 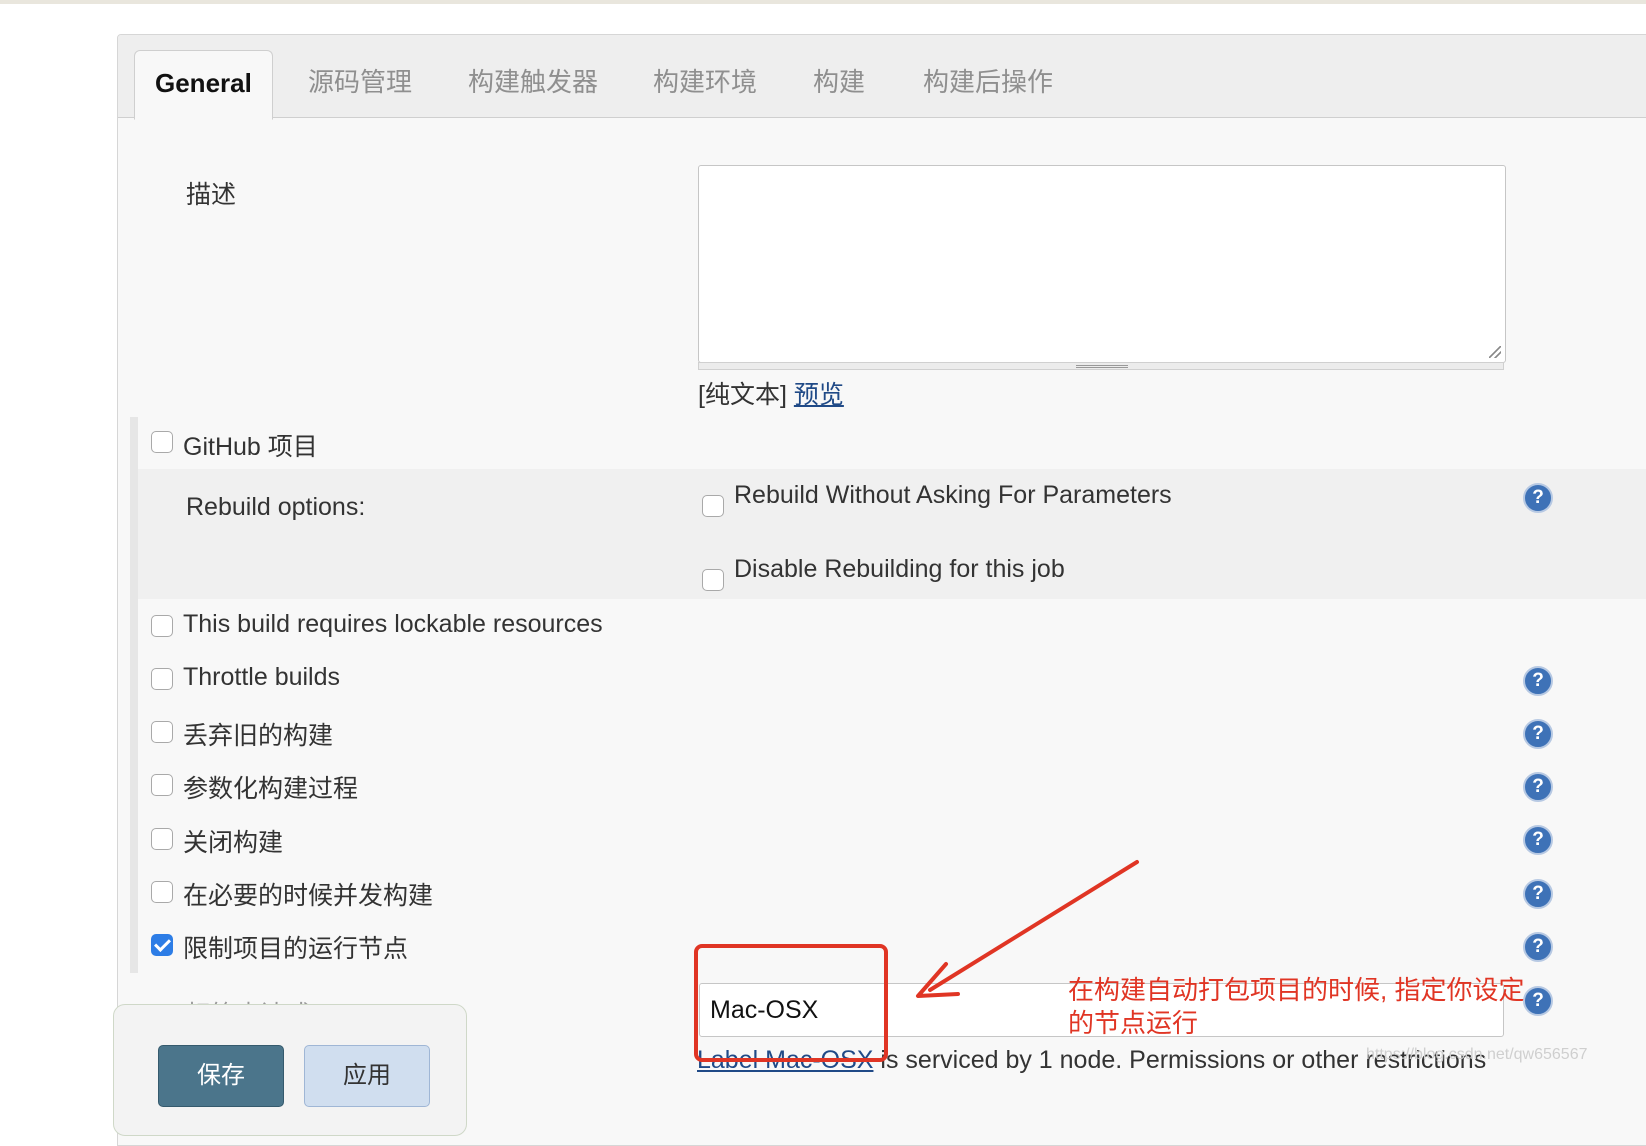 What do you see at coordinates (1296, 990) in the screenshot?
I see `annotation-line-1: 在构建自动打包项目的时候, 指定你设定` at bounding box center [1296, 990].